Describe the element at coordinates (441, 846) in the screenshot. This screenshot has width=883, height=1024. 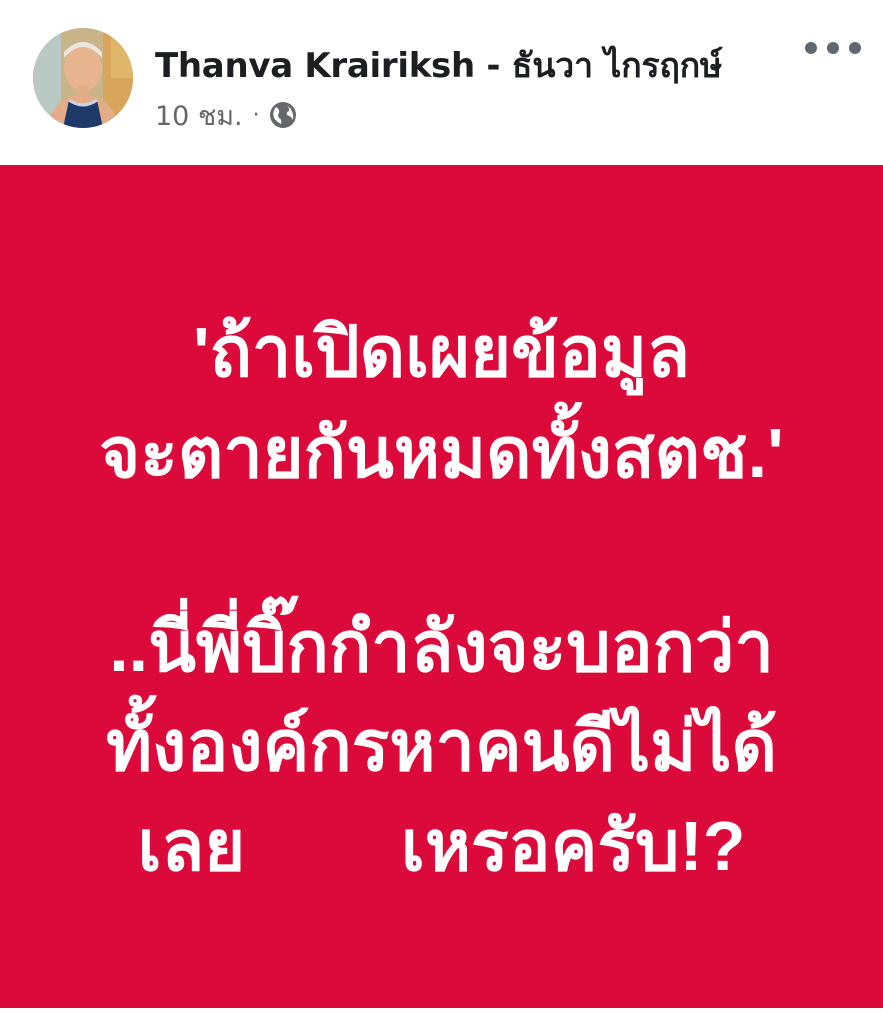
I see `comment-line-3: เลย เหรอครับ!?` at that location.